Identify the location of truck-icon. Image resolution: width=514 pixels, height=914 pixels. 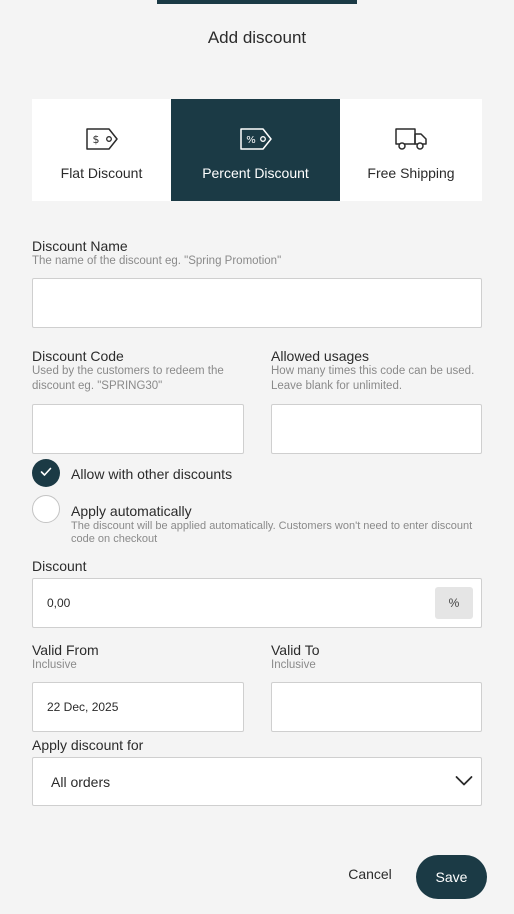
(411, 139).